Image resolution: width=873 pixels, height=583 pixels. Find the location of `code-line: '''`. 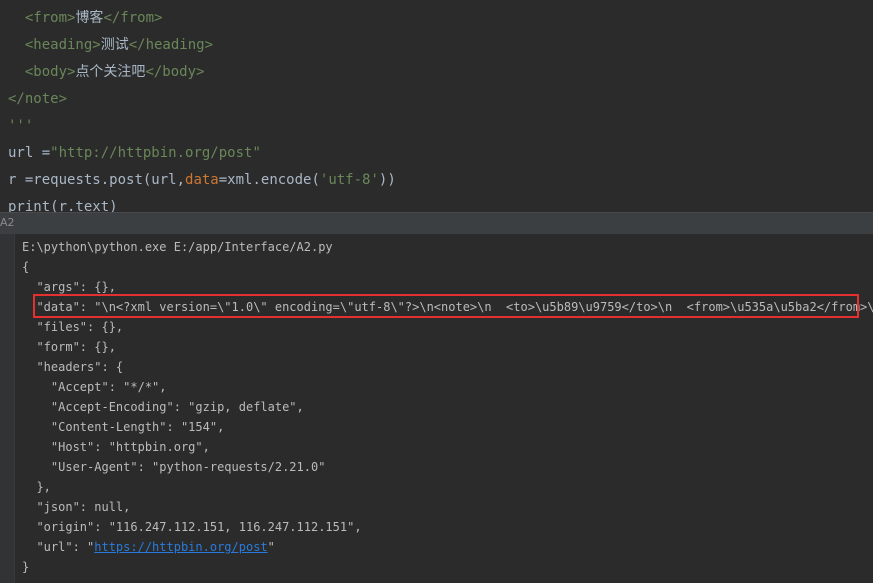

code-line: ''' is located at coordinates (21, 126).